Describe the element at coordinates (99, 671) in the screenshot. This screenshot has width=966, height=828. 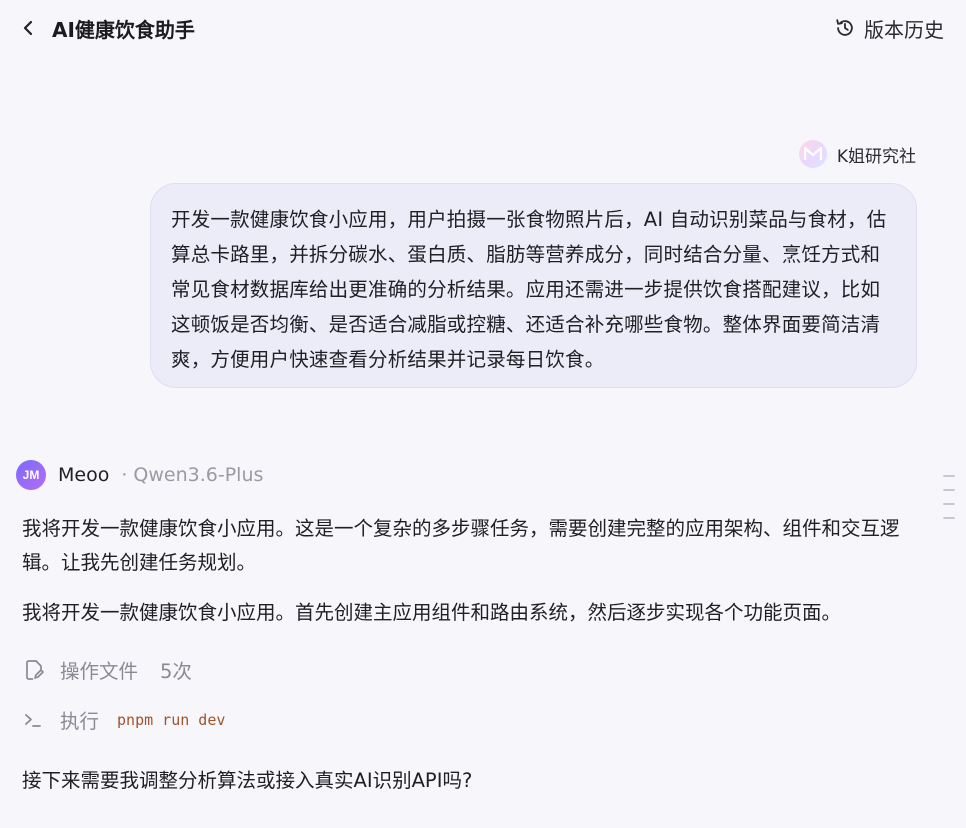
I see `tool-files-label: 操作文件` at that location.